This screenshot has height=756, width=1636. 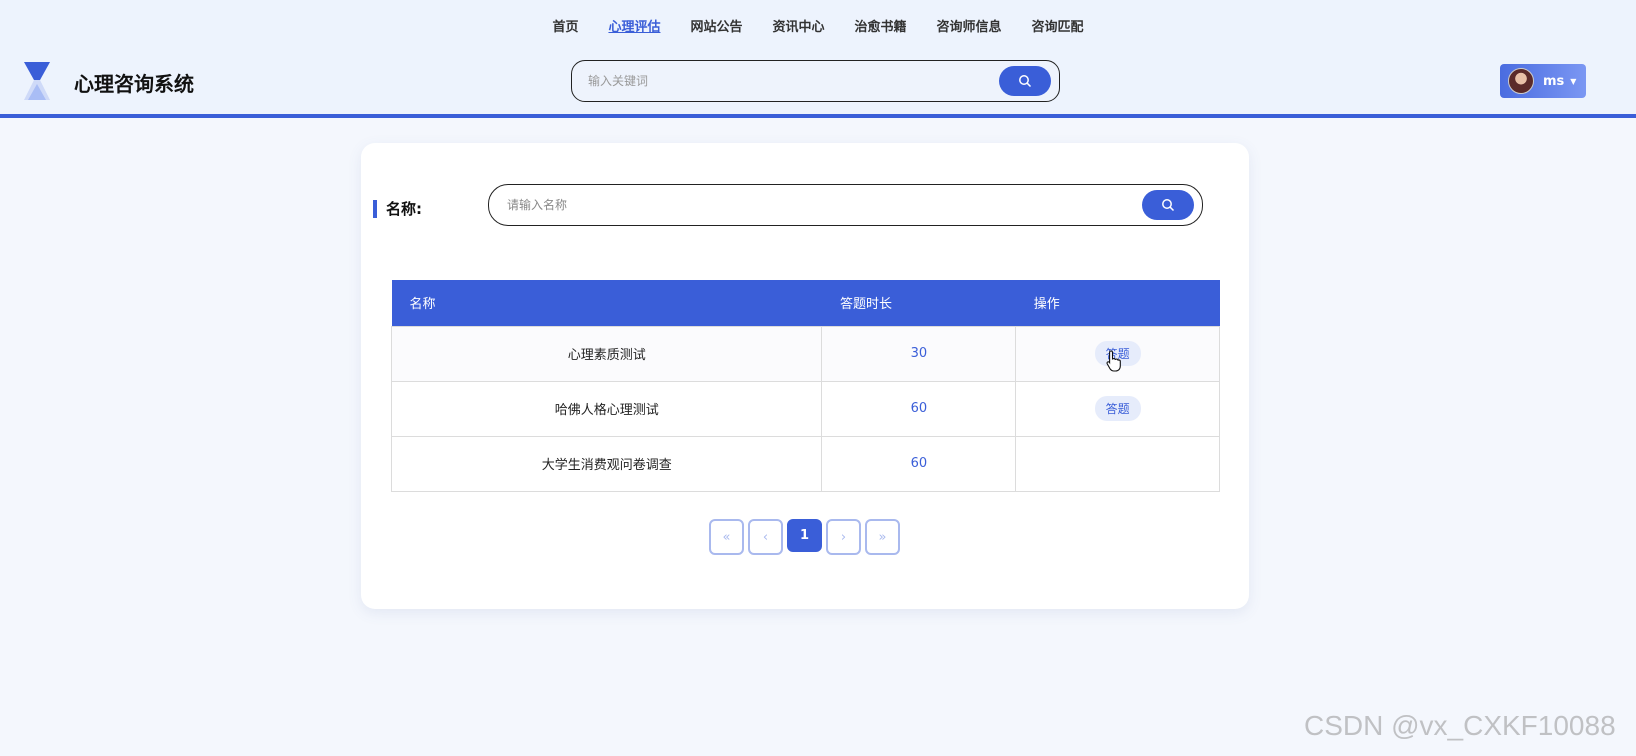 I want to click on pagination: « ‹ 1 › », so click(x=804, y=537).